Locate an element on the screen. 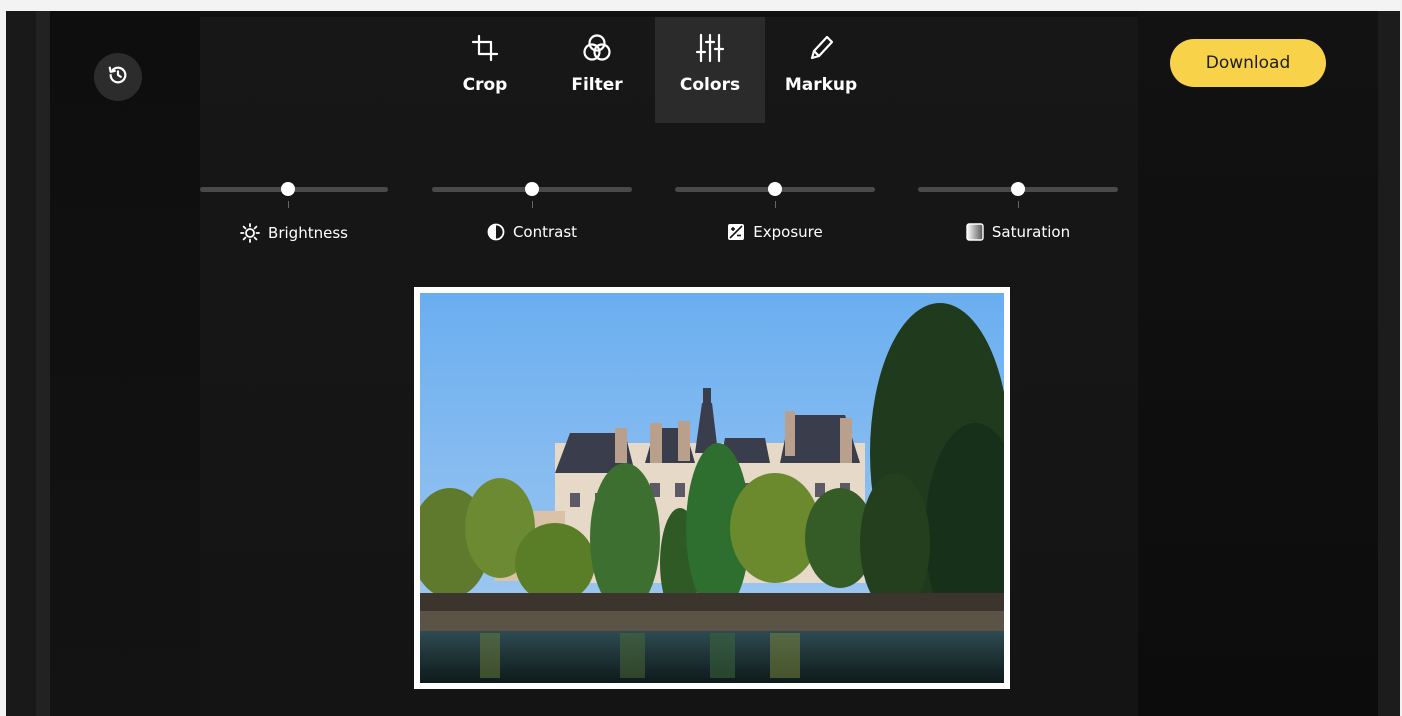 This screenshot has height=716, width=1402. right-border is located at coordinates (1389, 363).